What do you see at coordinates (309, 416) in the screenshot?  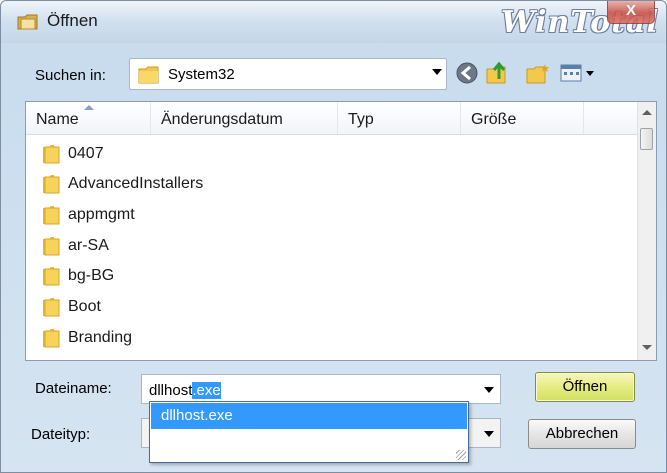 I see `autocomplete-item: dllhost.exe` at bounding box center [309, 416].